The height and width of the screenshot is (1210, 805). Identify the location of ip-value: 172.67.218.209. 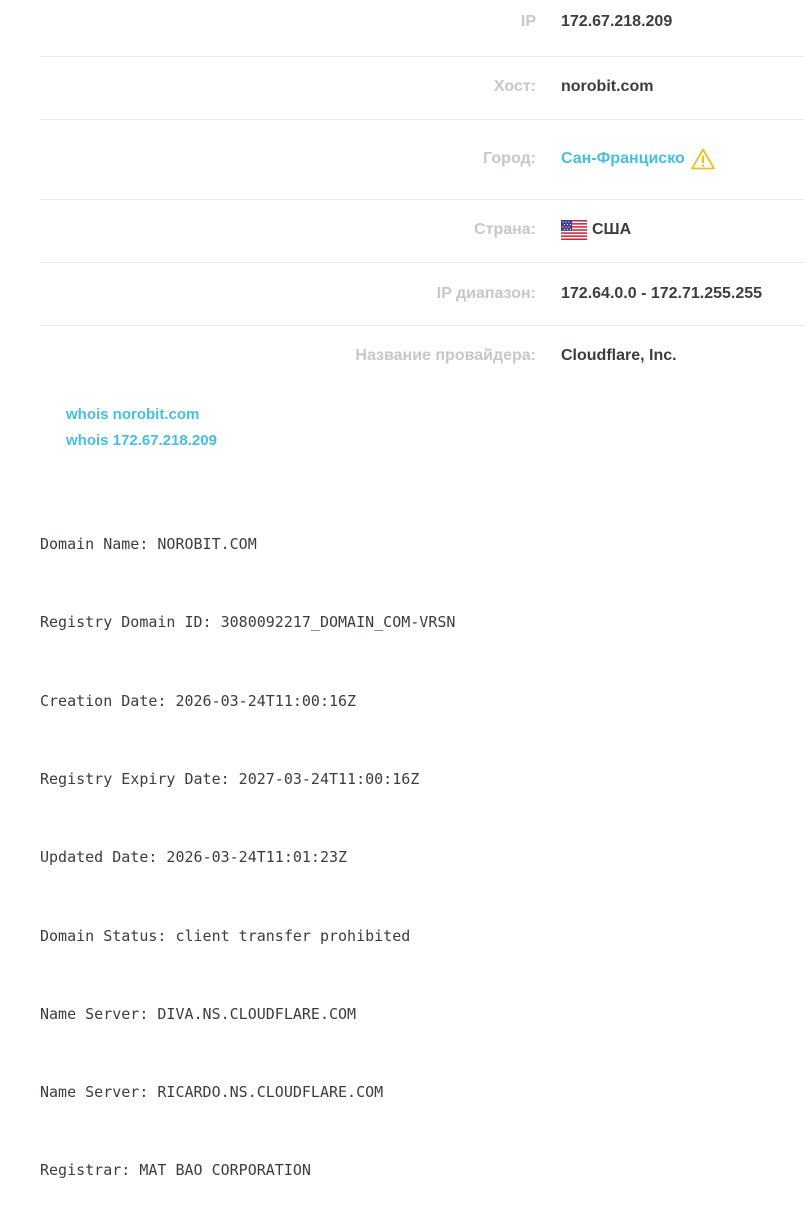
(617, 21).